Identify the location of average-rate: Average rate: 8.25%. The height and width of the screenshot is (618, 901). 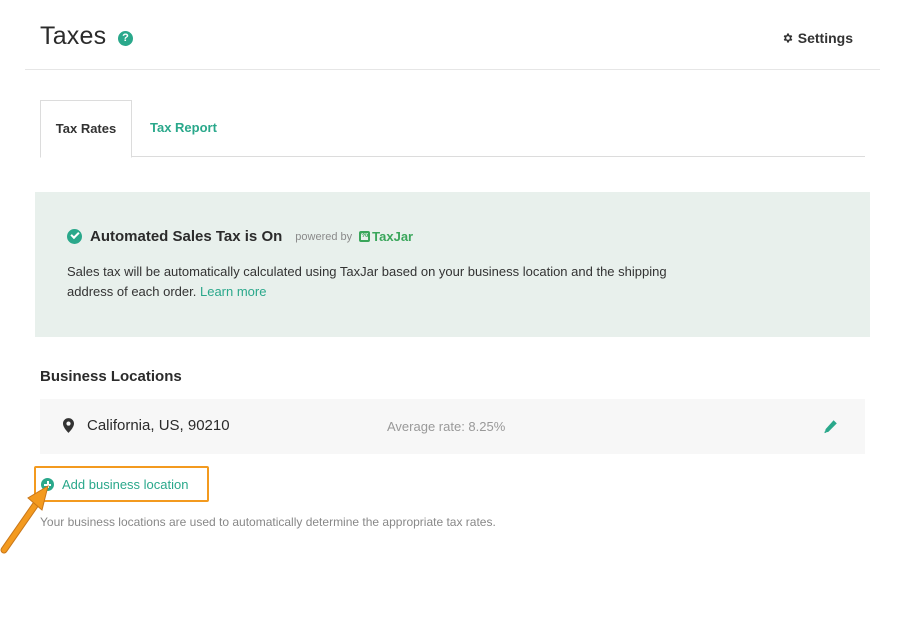
(446, 426).